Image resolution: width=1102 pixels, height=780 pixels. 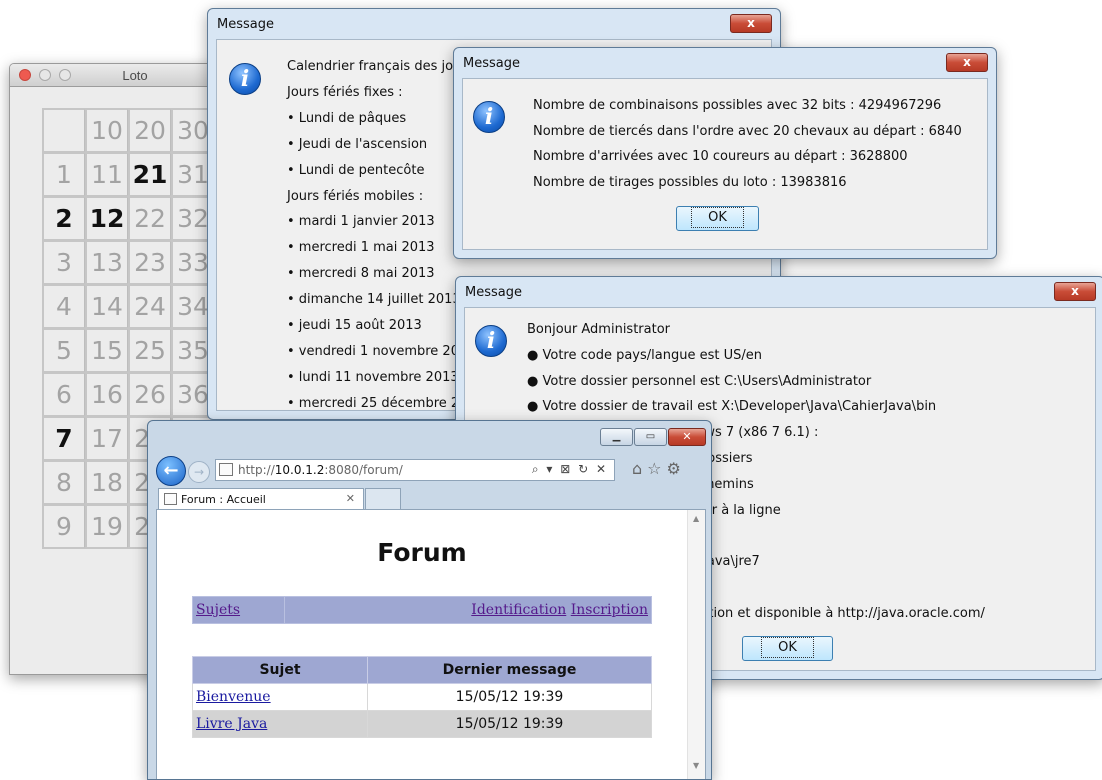 I want to click on home-icon: ⌂, so click(x=639, y=468).